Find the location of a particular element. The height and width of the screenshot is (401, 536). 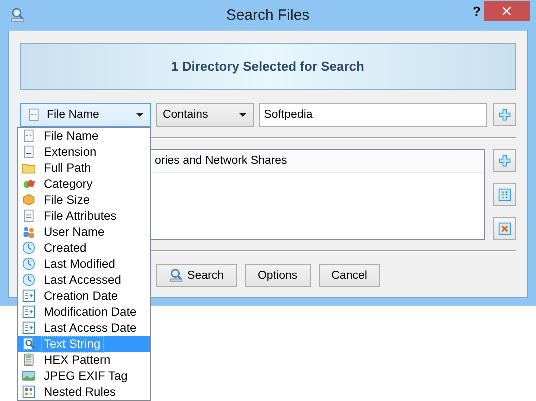

dialog-button: Cancel is located at coordinates (349, 275).